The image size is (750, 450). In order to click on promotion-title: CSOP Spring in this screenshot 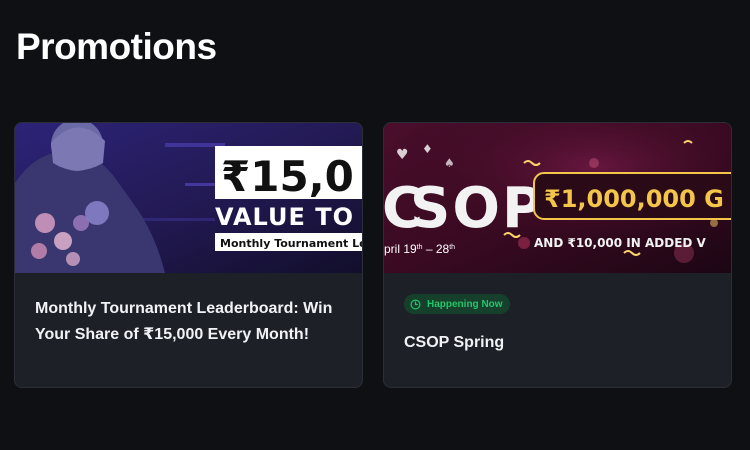, I will do `click(559, 343)`.